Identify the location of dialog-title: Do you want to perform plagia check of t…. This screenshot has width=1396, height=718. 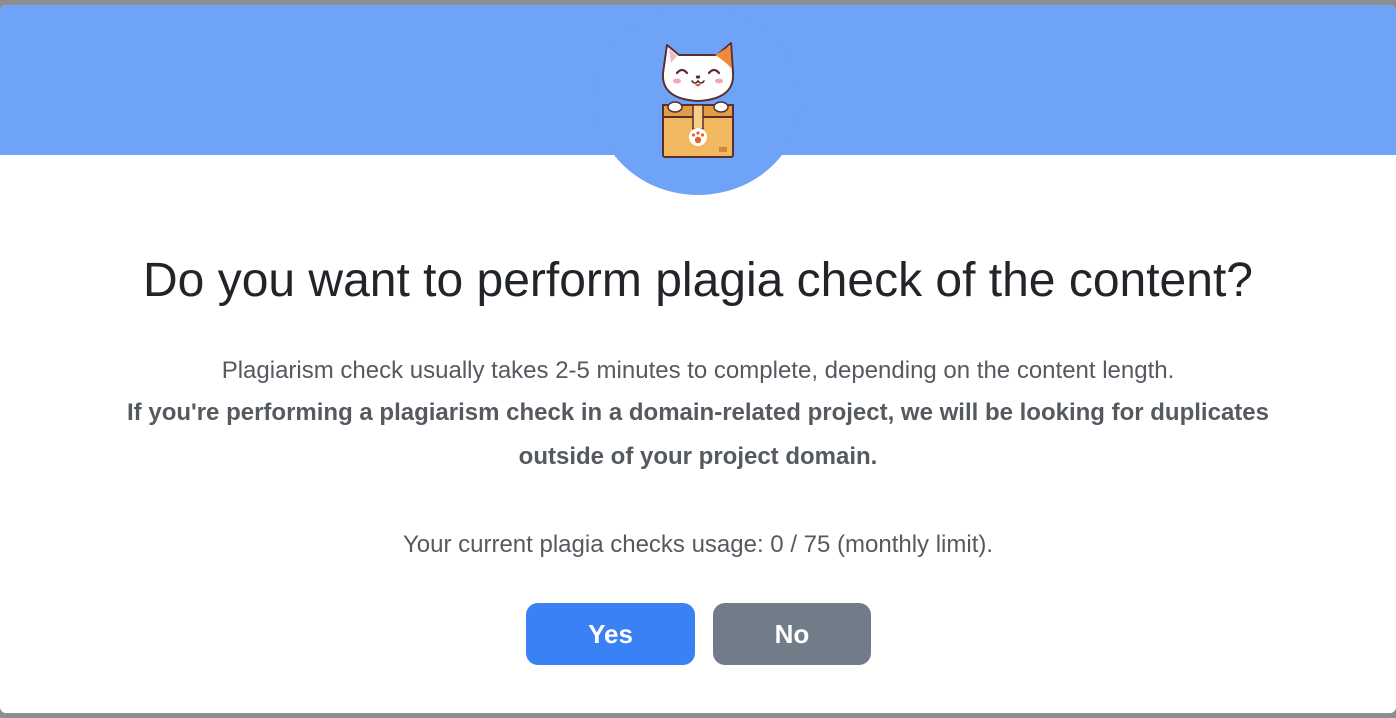
(698, 280).